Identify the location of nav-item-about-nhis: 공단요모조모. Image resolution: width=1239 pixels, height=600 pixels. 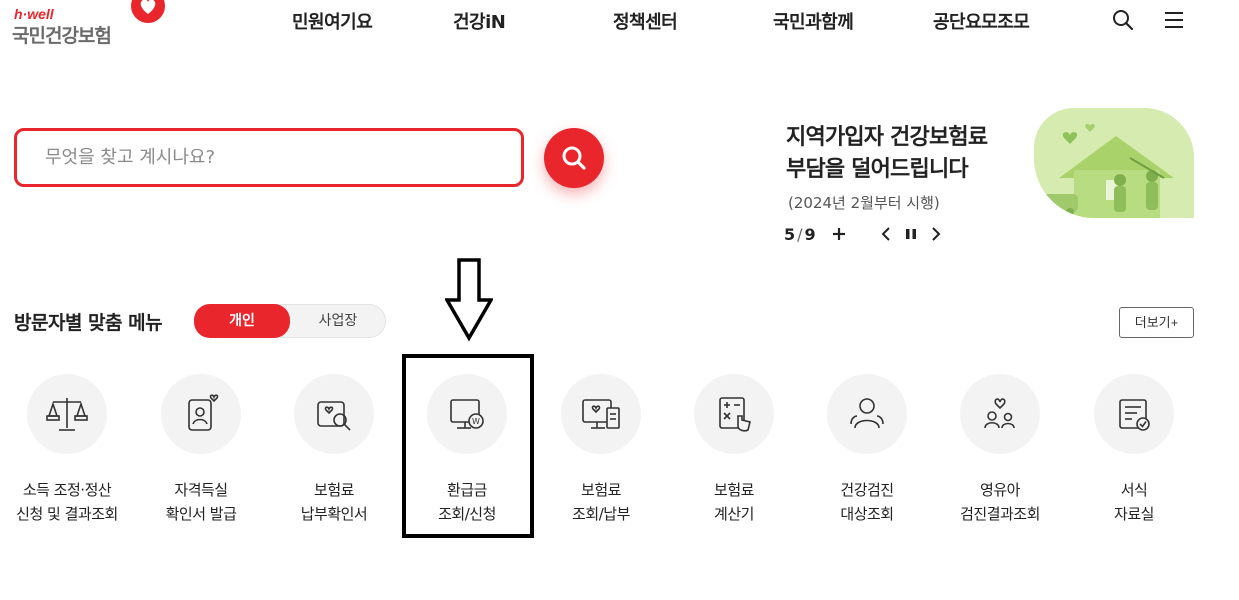
(981, 21).